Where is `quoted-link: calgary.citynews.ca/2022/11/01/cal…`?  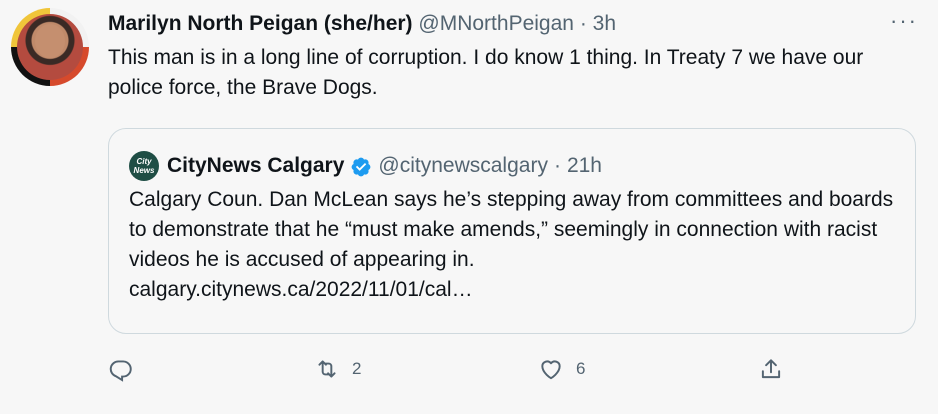 quoted-link: calgary.citynews.ca/2022/11/01/cal… is located at coordinates (301, 289).